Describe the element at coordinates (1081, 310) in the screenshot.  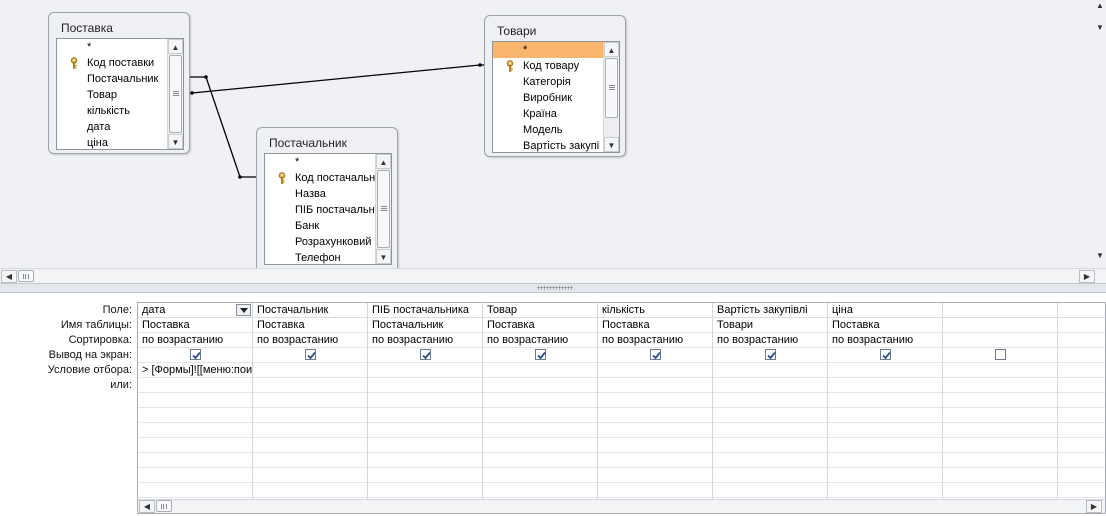
I see `field-cell` at that location.